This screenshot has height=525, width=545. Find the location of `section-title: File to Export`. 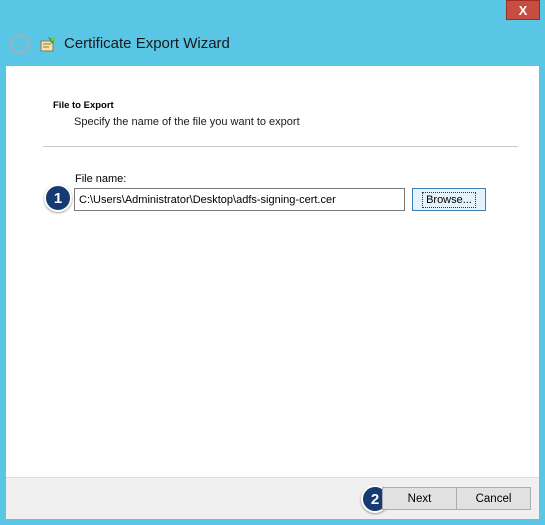

section-title: File to Export is located at coordinates (83, 105).